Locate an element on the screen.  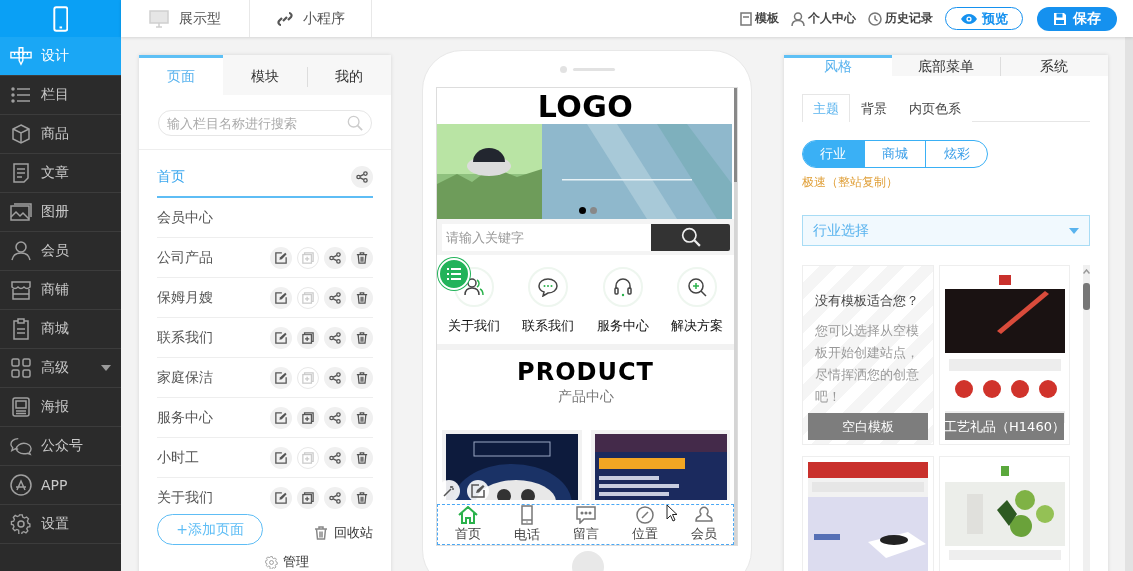
manage-link: 管理 is located at coordinates (296, 562).